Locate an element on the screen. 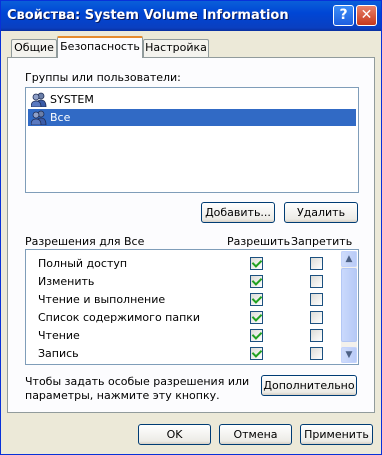 This screenshot has width=382, height=455. permission-row: Чтение is located at coordinates (184, 335).